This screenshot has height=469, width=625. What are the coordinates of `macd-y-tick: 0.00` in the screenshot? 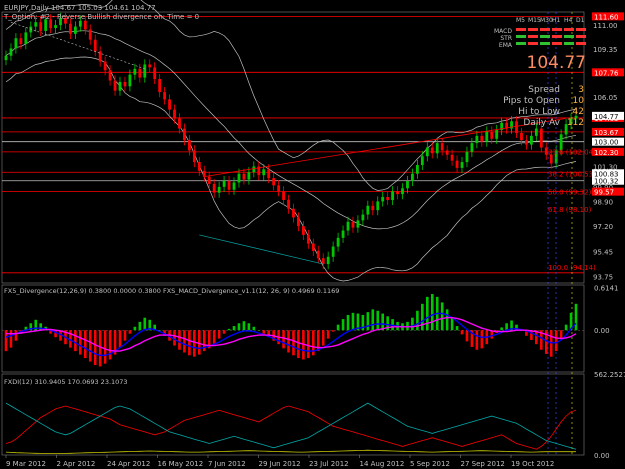 It's located at (602, 331).